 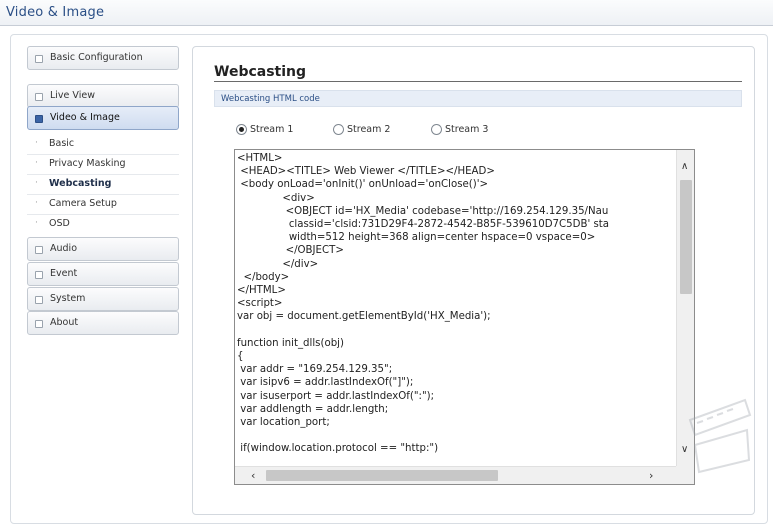 I want to click on sidebar-subitem-basic: · Basic, so click(x=103, y=144).